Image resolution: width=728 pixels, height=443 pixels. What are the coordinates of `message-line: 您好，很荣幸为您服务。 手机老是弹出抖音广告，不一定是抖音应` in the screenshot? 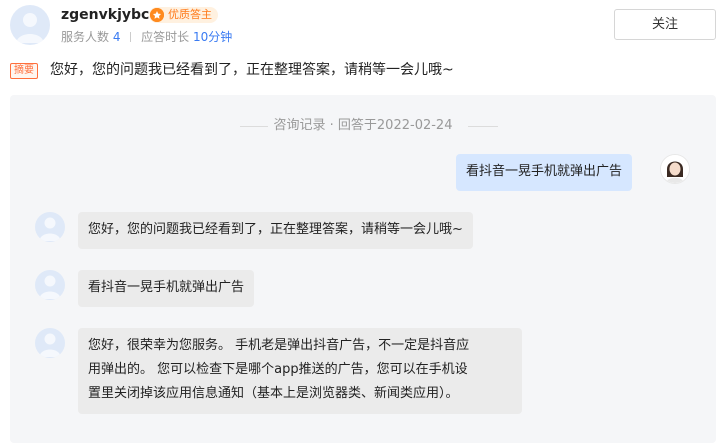 It's located at (279, 345).